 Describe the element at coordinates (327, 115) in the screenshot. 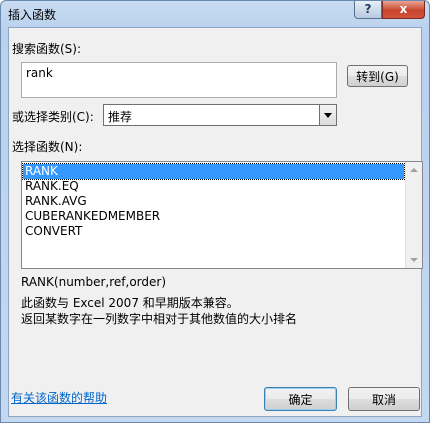

I see `chevron-down-icon` at that location.